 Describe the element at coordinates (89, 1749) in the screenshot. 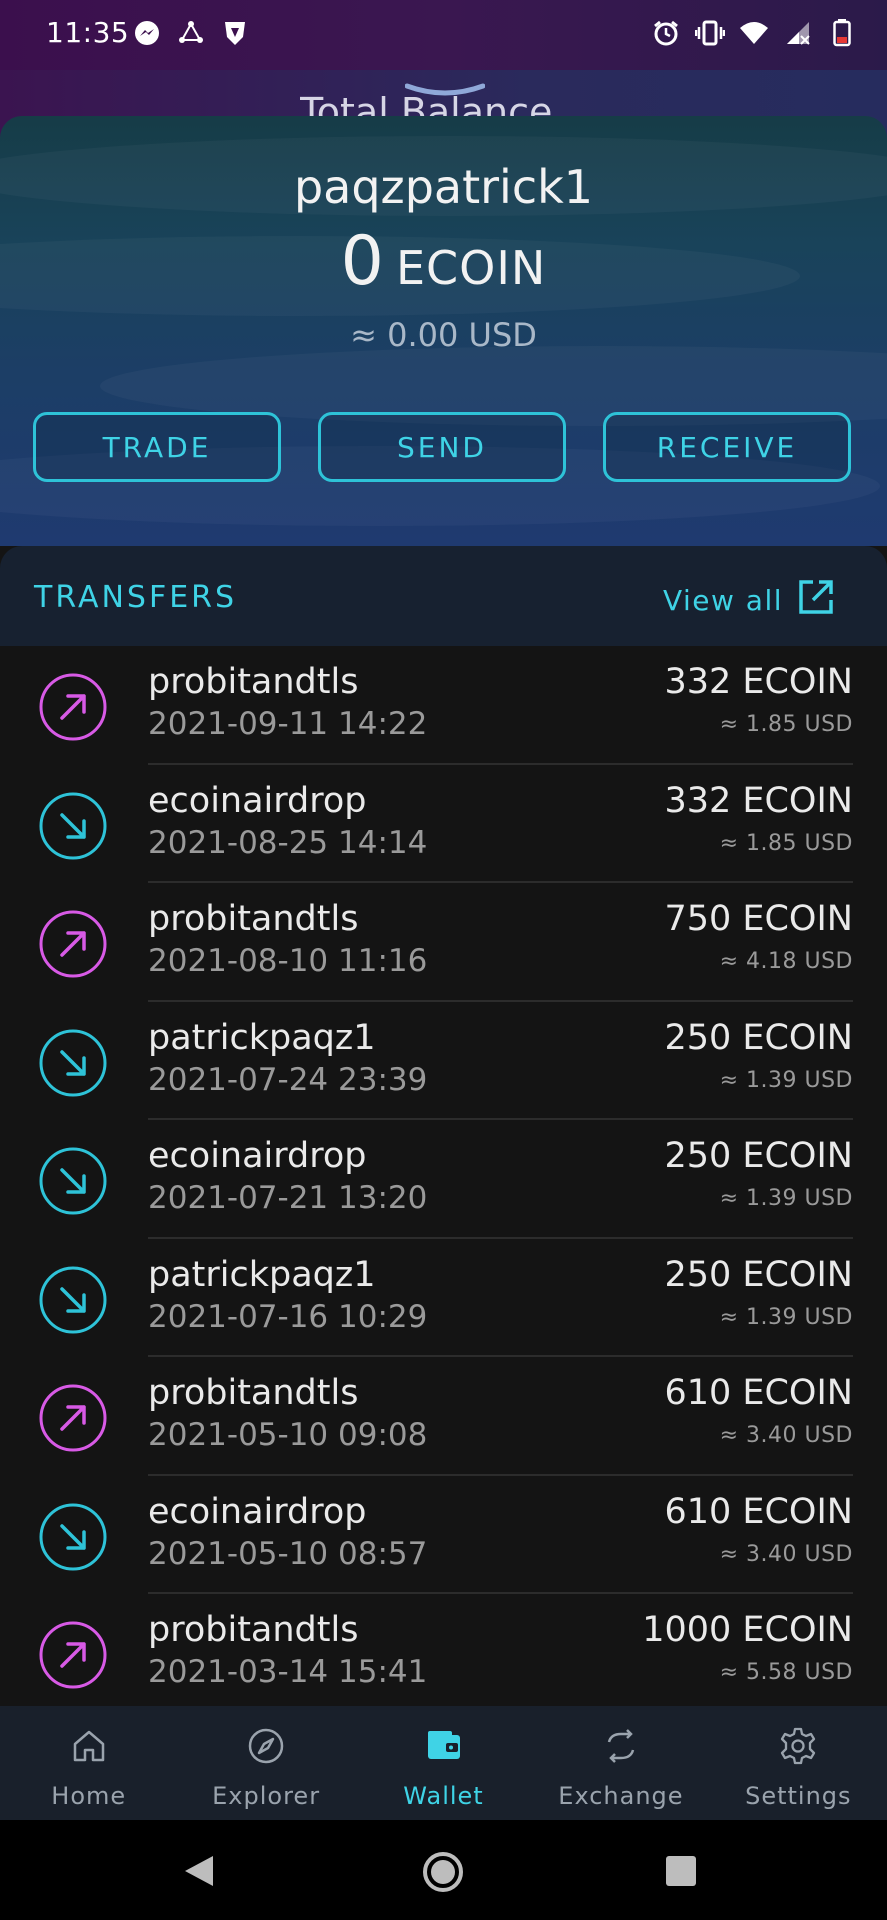

I see `home-icon` at that location.